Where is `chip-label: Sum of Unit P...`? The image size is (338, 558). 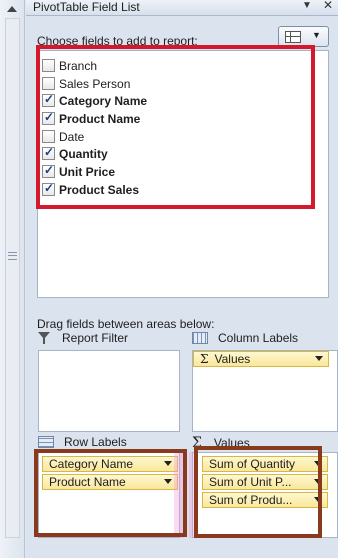 chip-label: Sum of Unit P... is located at coordinates (250, 482).